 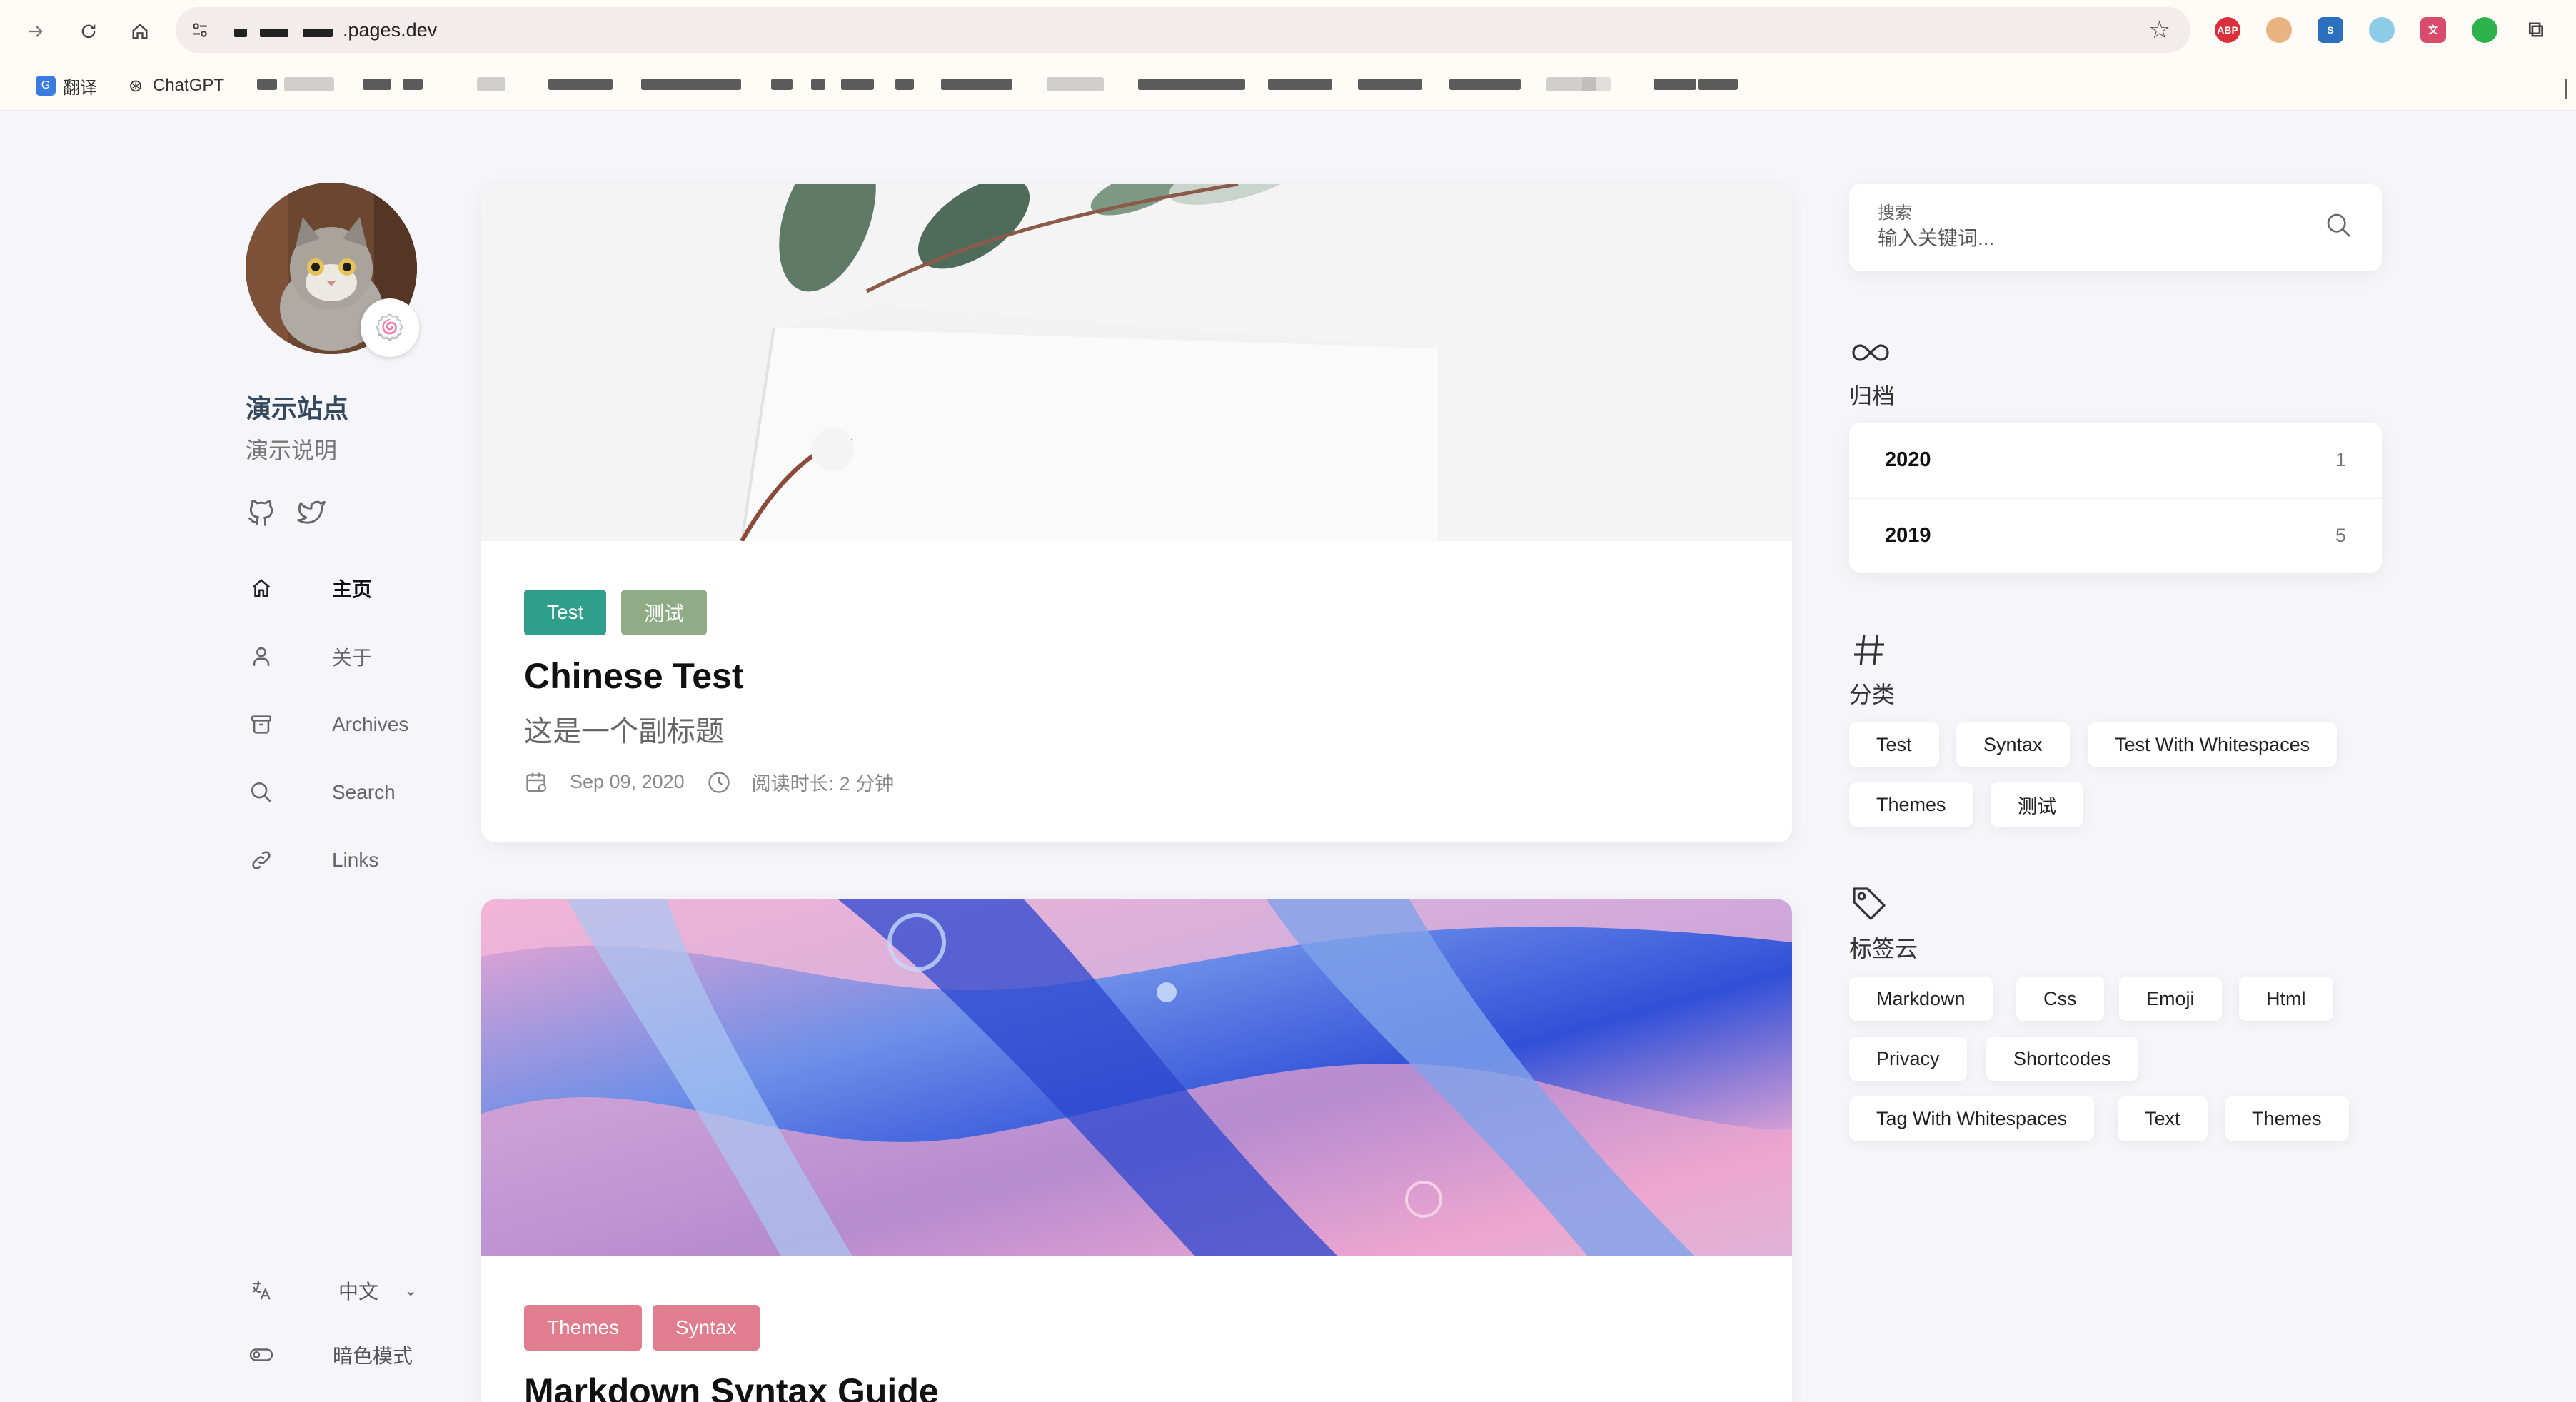 I want to click on extension-icon: S, so click(x=2330, y=30).